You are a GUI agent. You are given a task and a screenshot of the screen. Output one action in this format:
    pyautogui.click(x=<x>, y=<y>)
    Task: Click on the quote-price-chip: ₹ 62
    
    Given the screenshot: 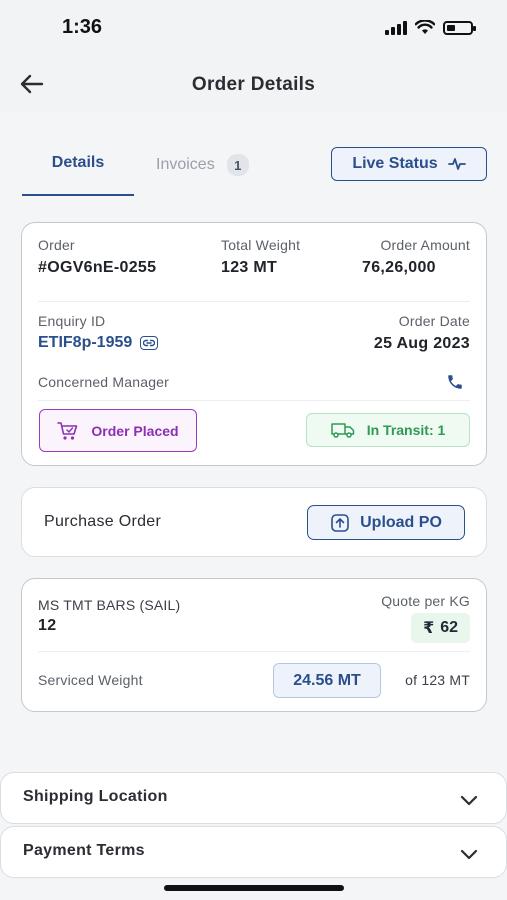 What is the action you would take?
    pyautogui.click(x=440, y=628)
    